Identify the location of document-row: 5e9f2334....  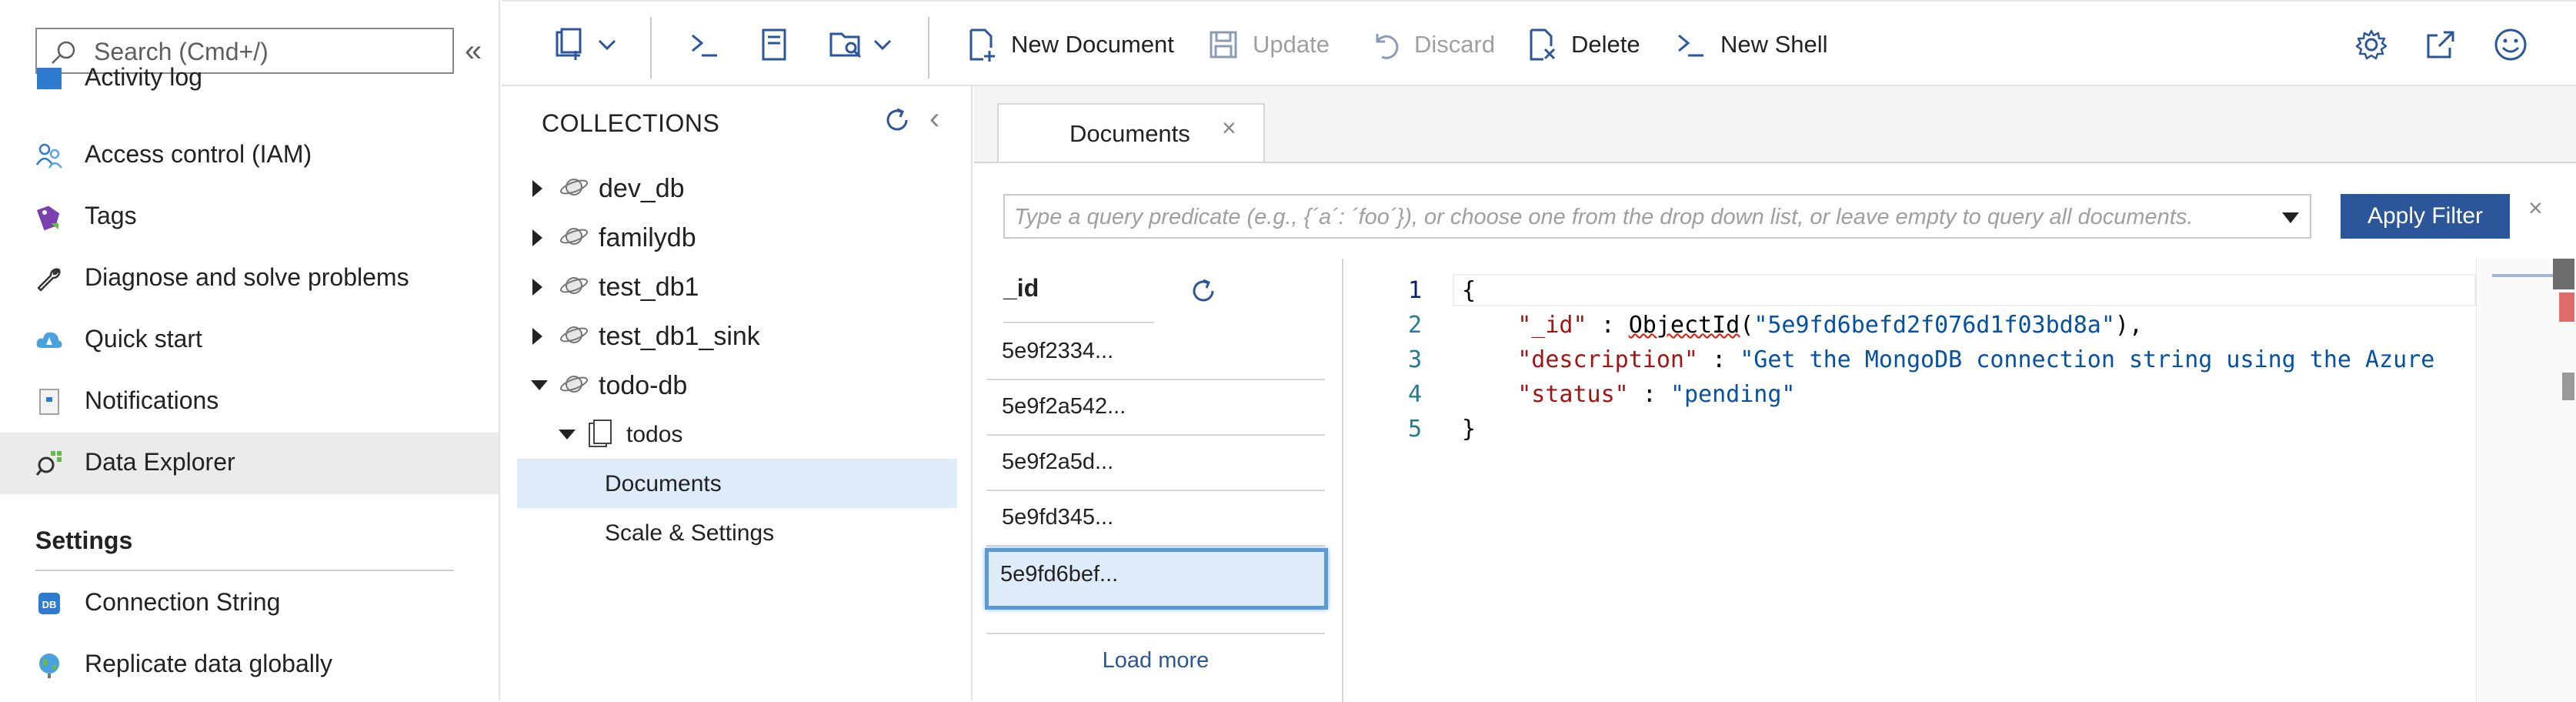
(1156, 352).